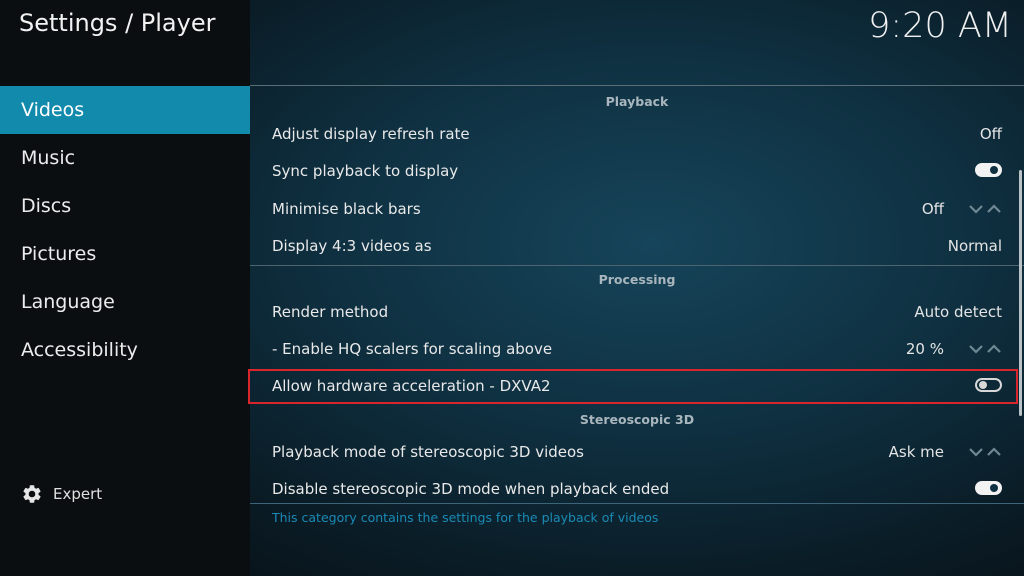  I want to click on settings-level-button: Expert, so click(61, 494).